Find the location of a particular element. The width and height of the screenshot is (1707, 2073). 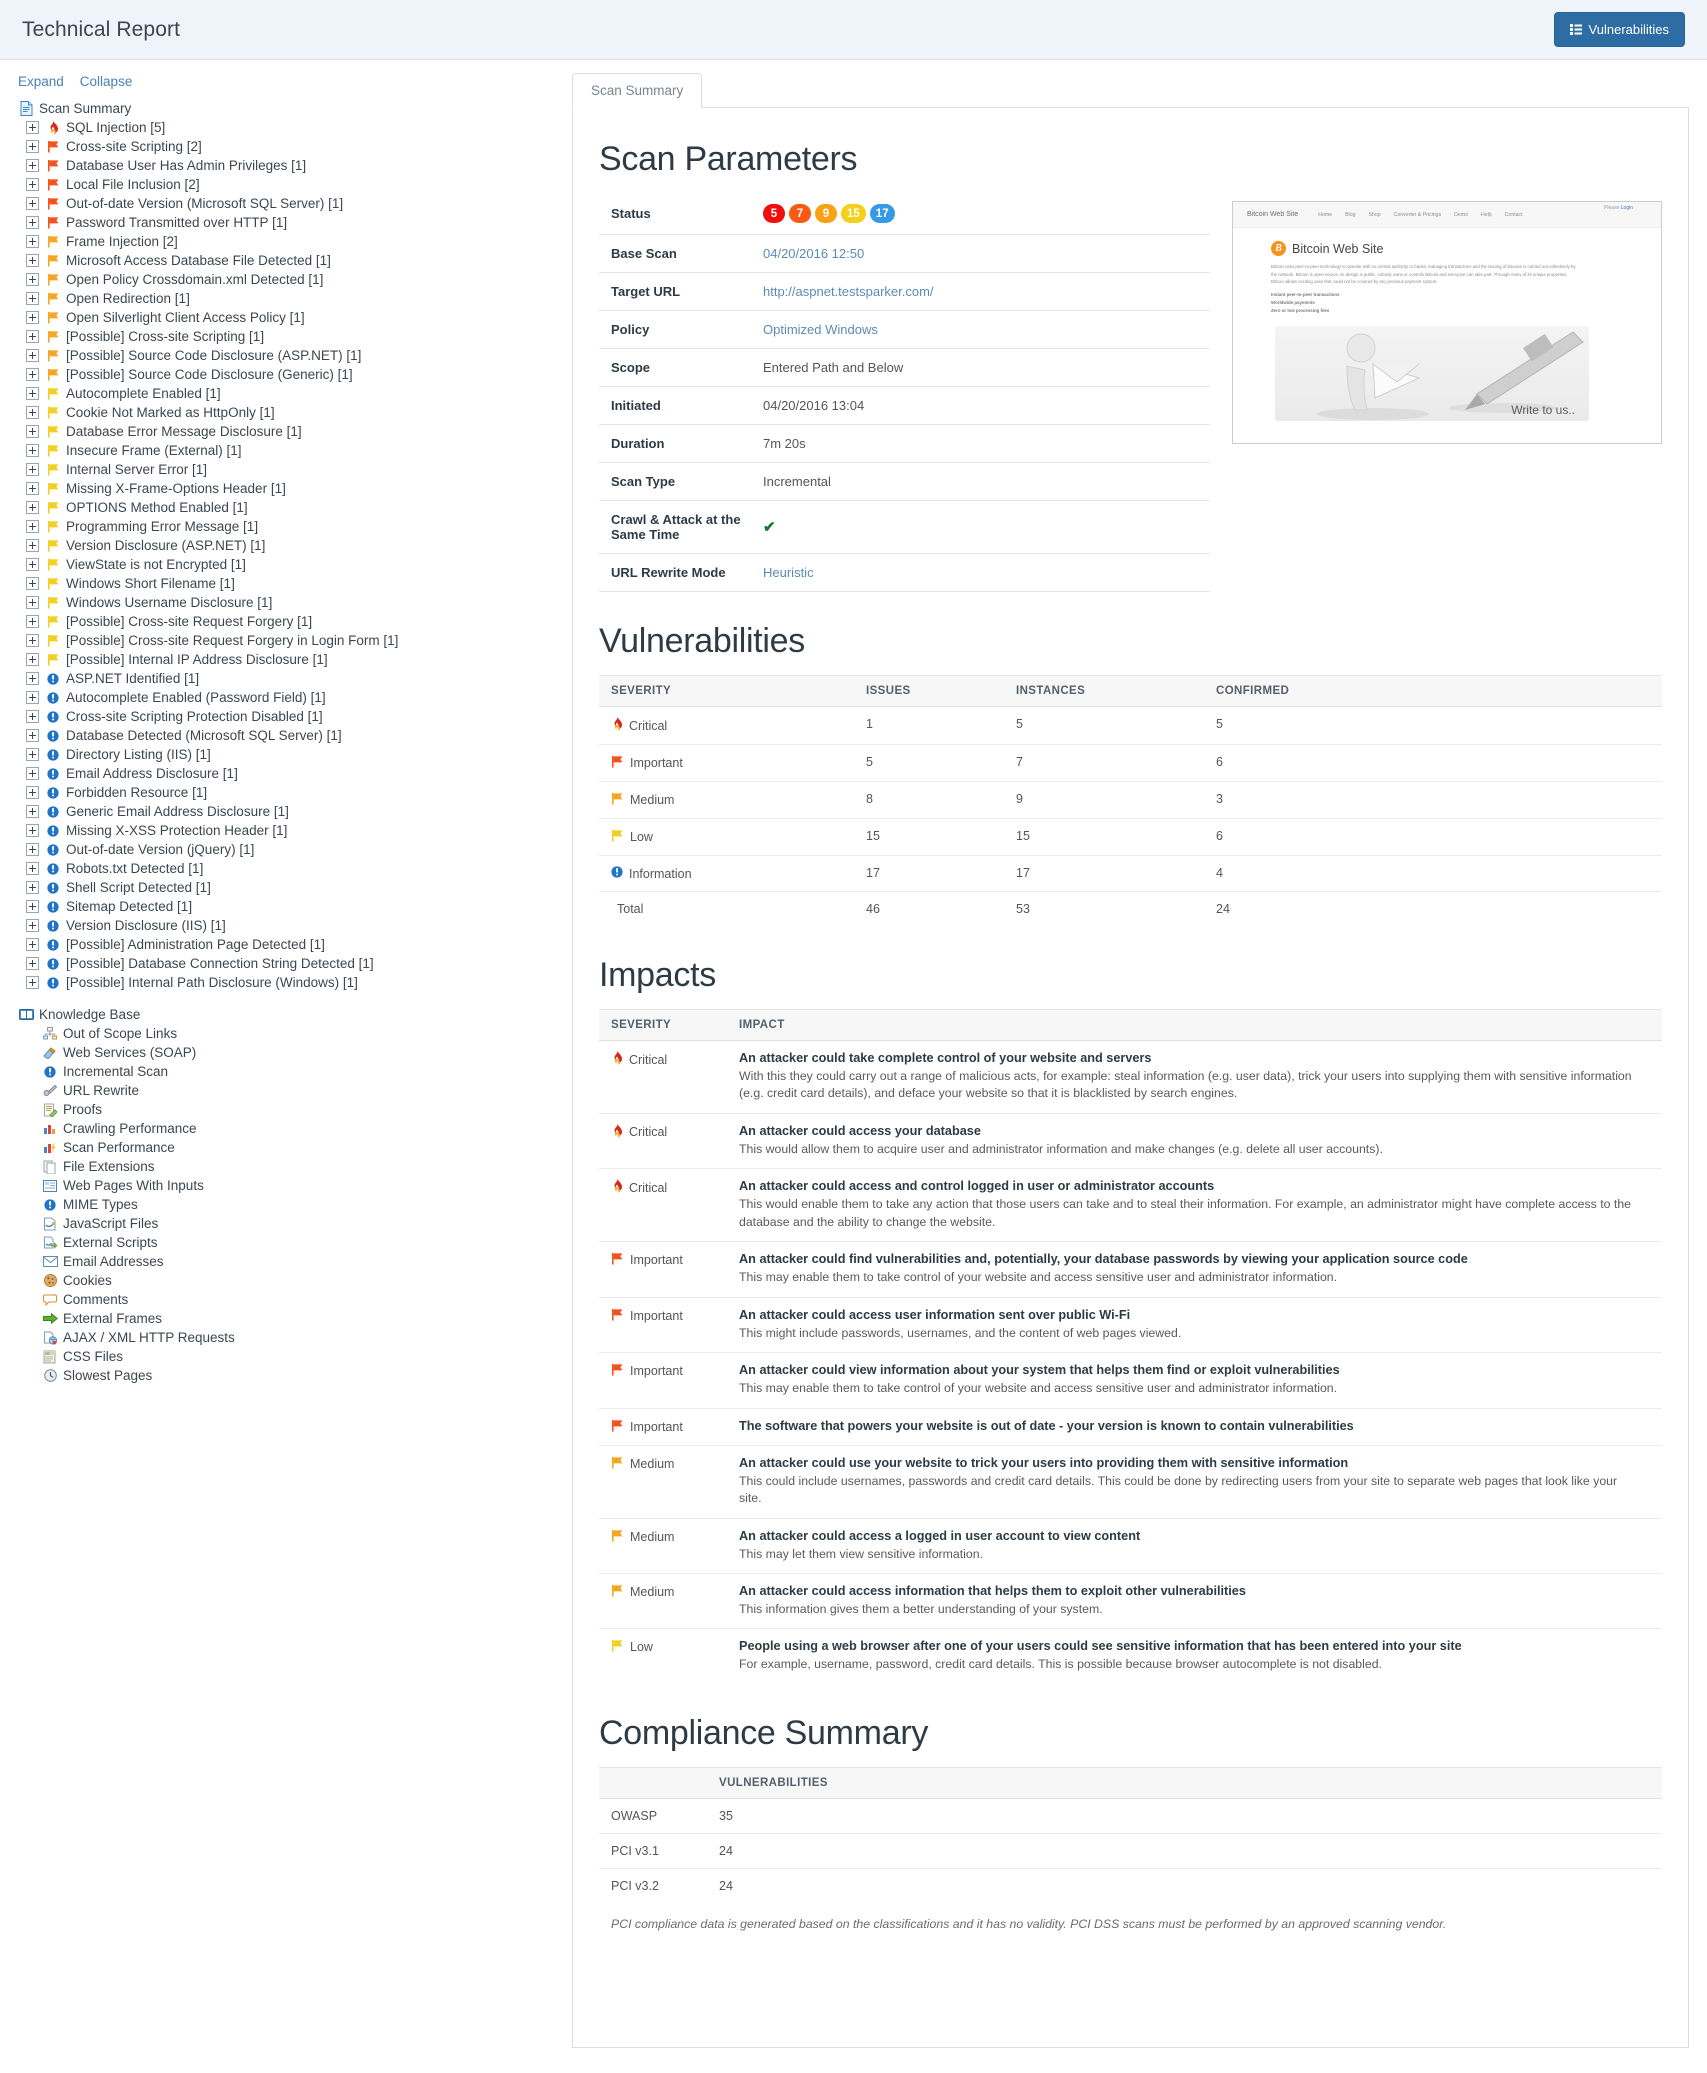

tree-item: Database Error Message Disclosure [1] is located at coordinates (291, 431).